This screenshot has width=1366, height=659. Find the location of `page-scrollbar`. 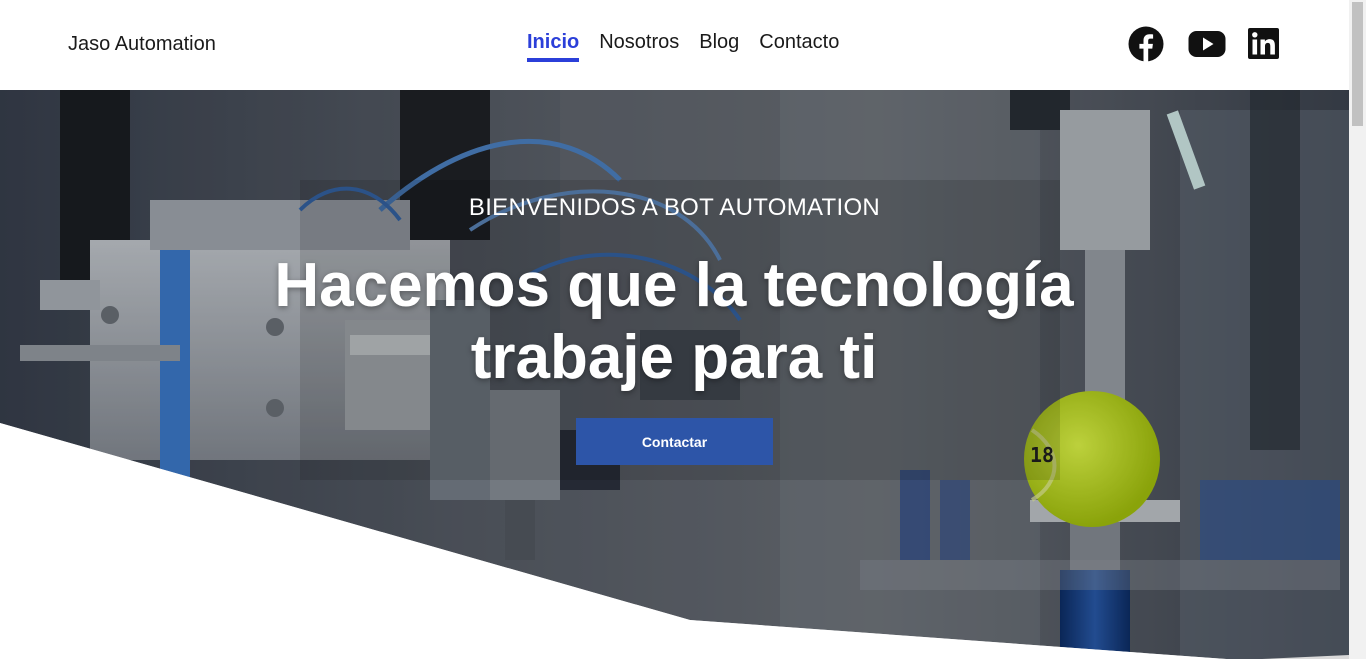

page-scrollbar is located at coordinates (1357, 329).